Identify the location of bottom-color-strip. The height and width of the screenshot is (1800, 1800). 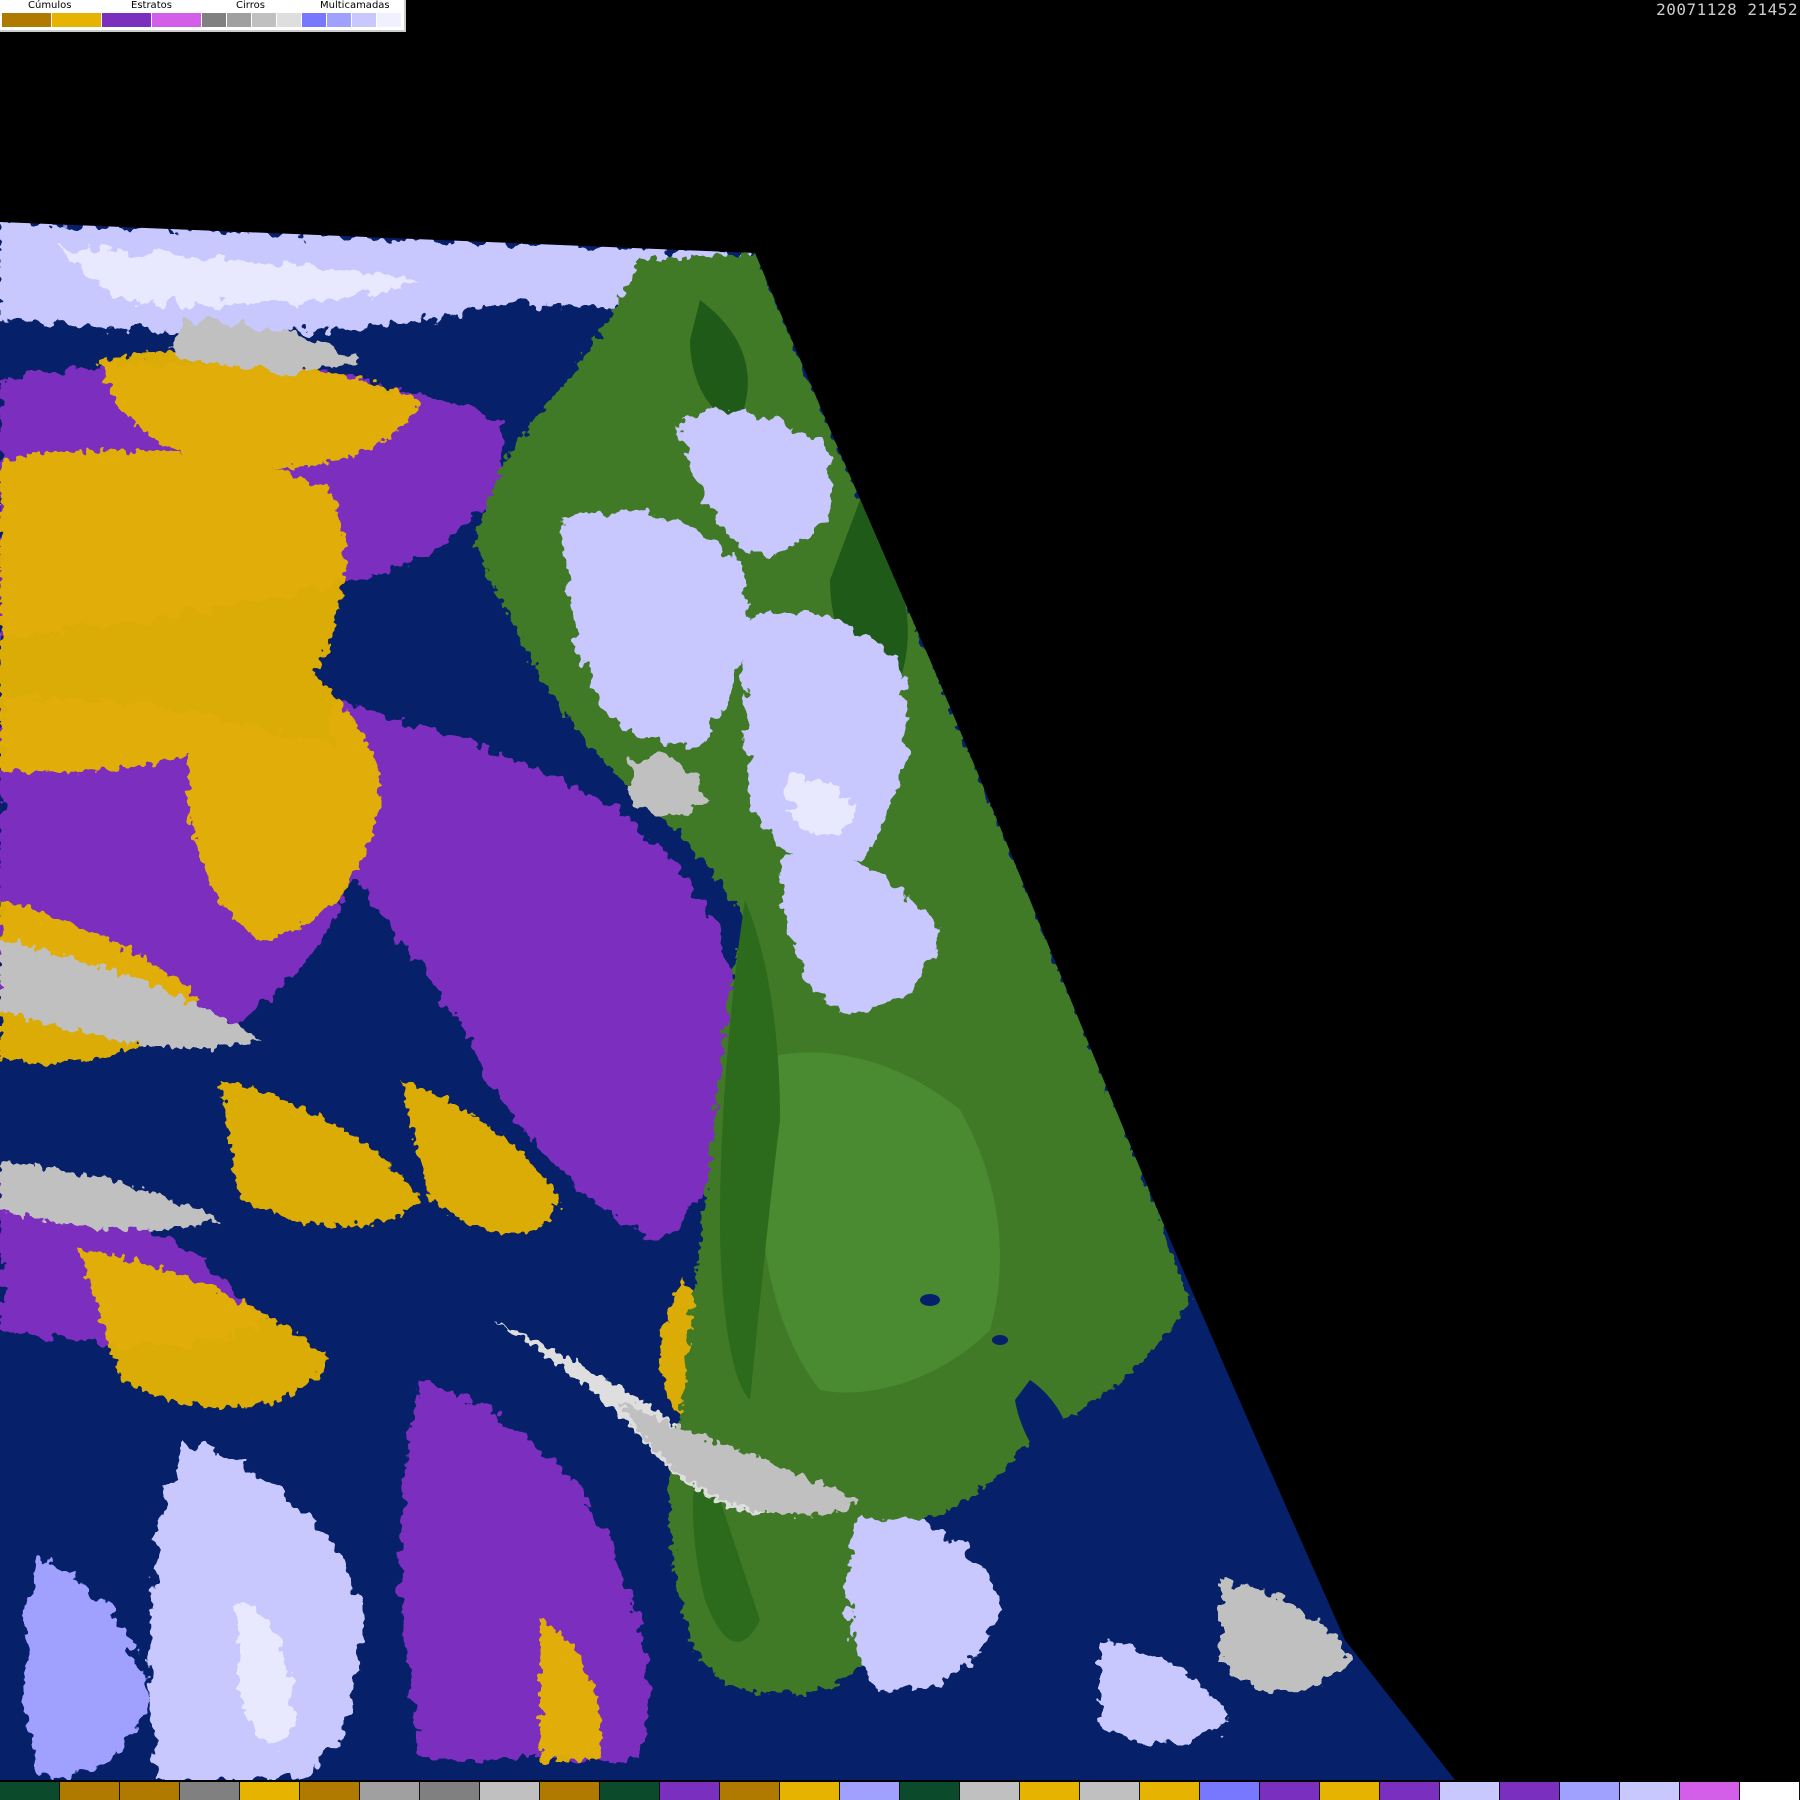
(900, 1791).